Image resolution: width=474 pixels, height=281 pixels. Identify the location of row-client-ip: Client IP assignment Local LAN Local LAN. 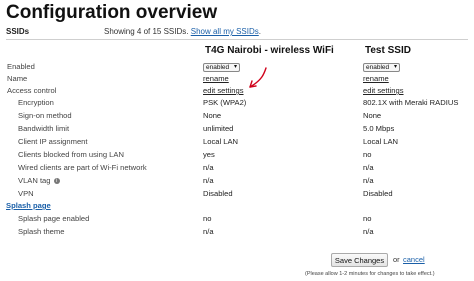
(237, 141).